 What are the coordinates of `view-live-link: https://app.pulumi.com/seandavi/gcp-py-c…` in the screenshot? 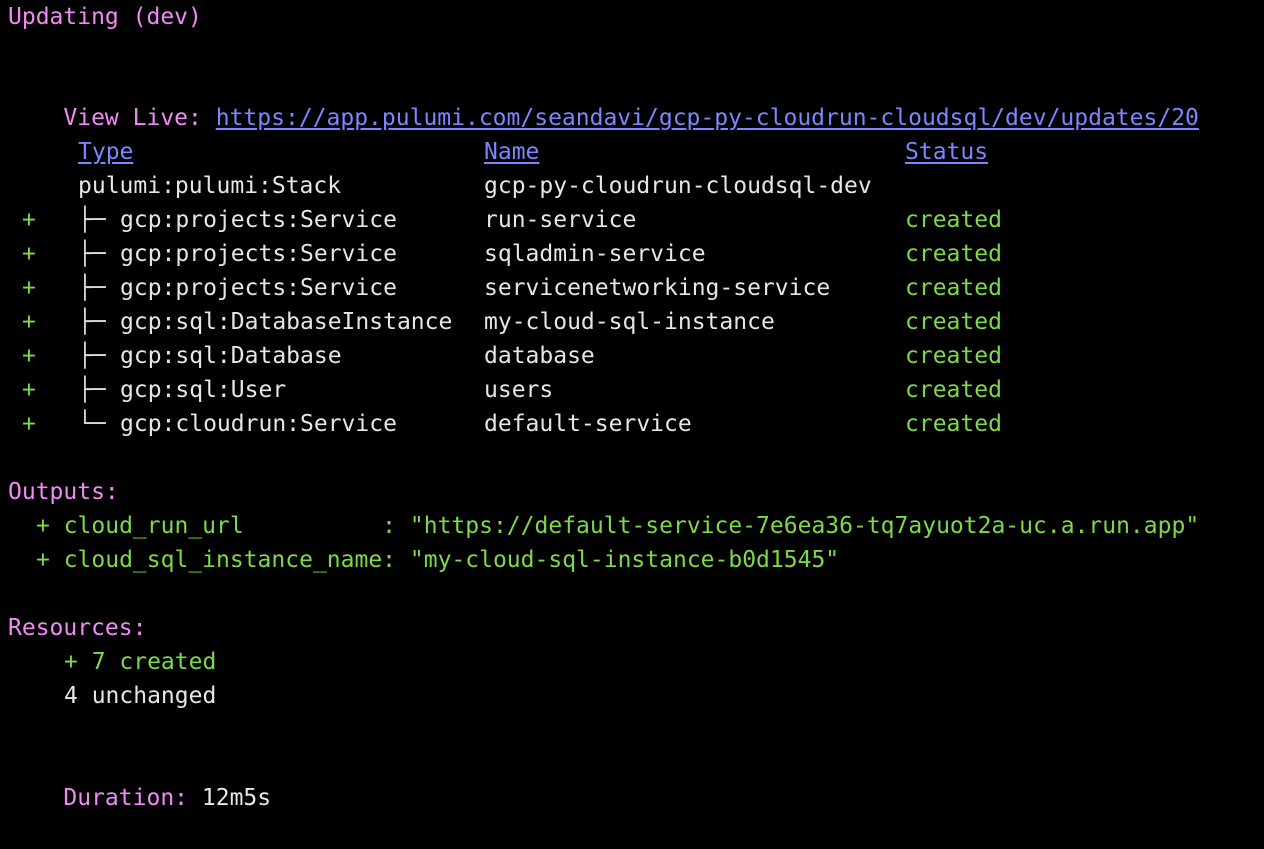 It's located at (707, 118).